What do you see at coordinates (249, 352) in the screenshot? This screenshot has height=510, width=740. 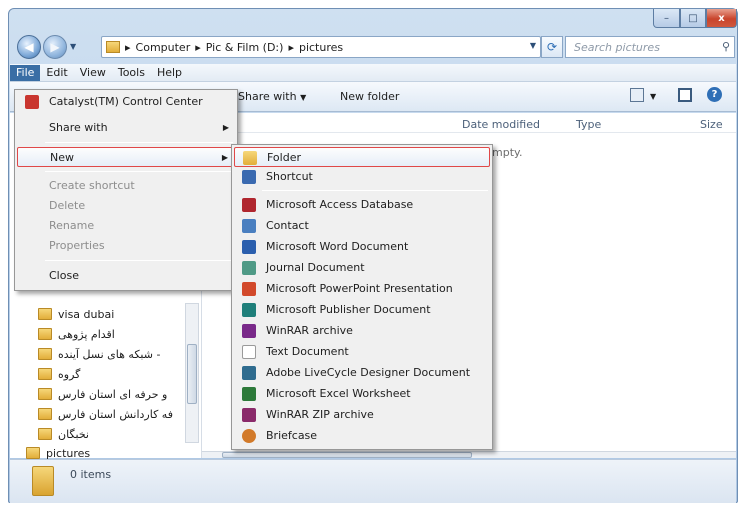 I see `text-icon` at bounding box center [249, 352].